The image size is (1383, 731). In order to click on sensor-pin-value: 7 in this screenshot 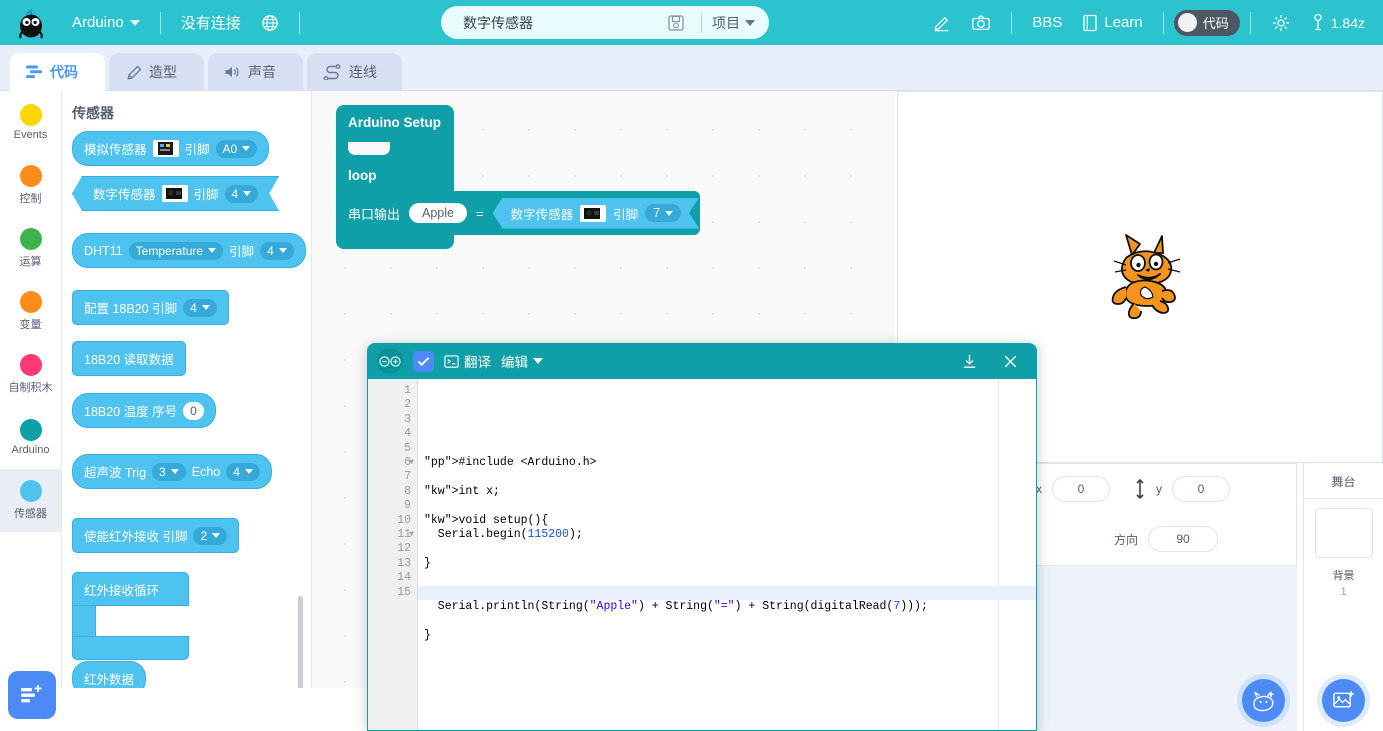, I will do `click(657, 213)`.